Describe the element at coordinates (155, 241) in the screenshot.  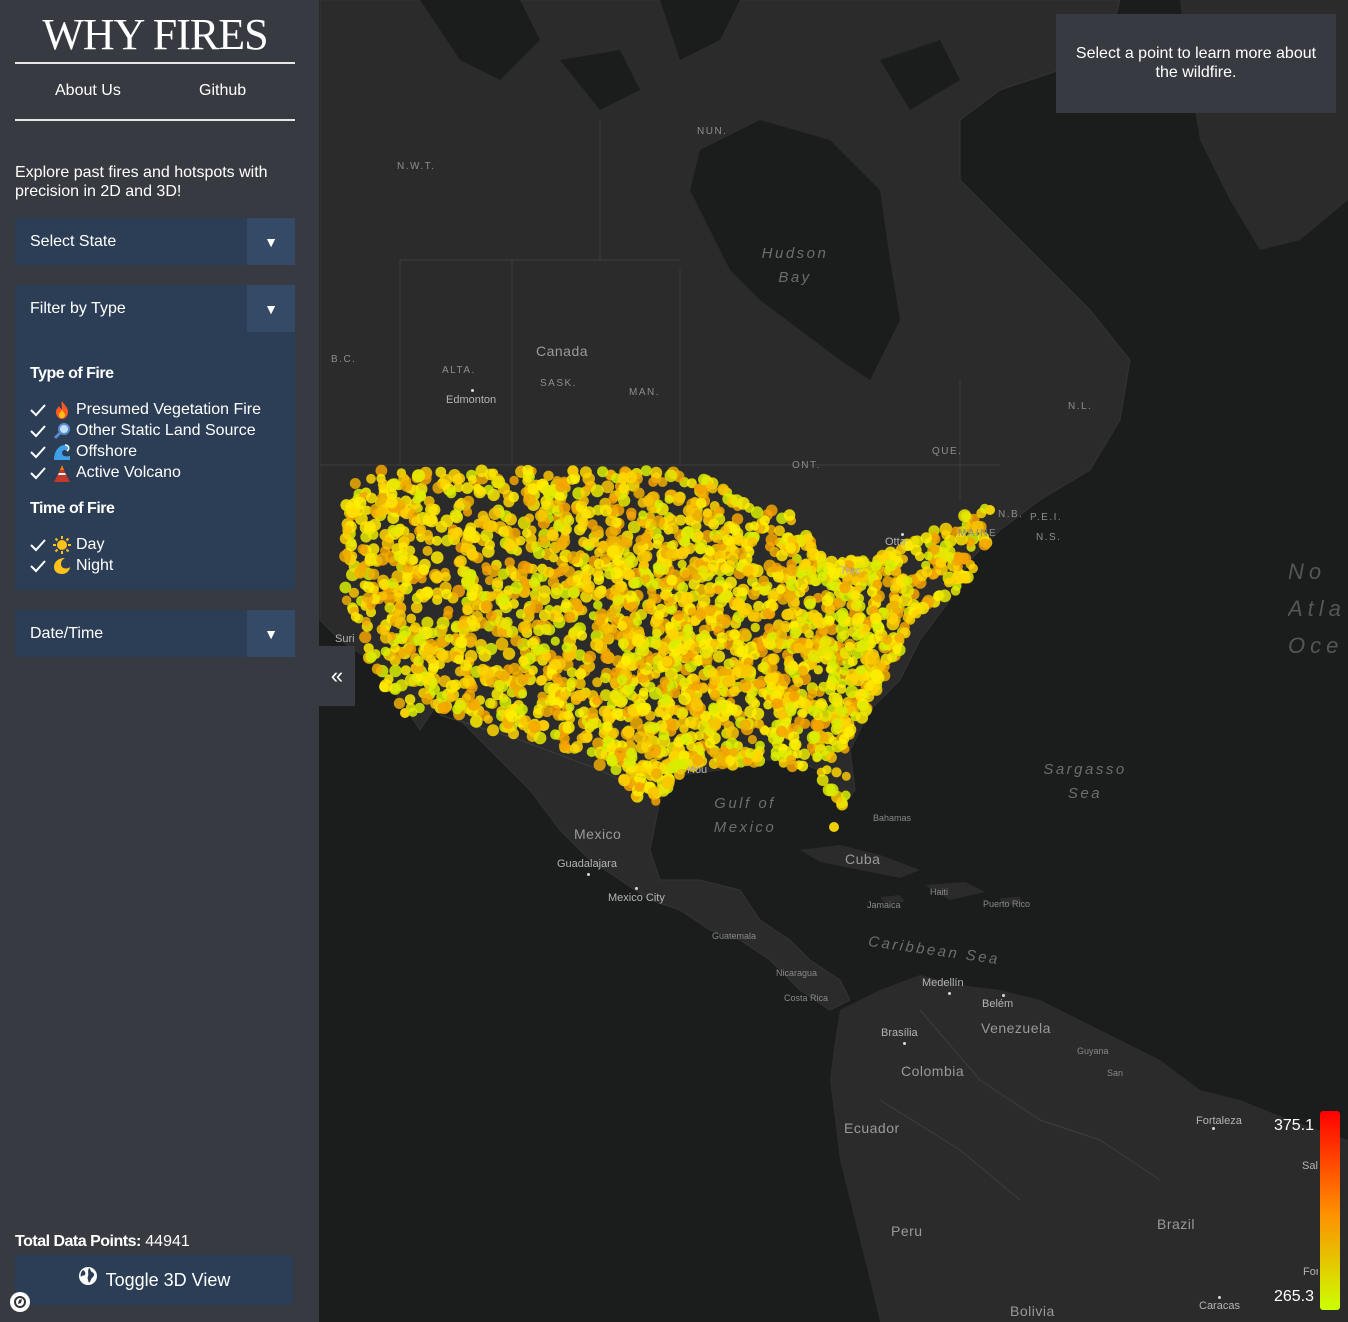
I see `select-state-dropdown: Select State ▼` at that location.